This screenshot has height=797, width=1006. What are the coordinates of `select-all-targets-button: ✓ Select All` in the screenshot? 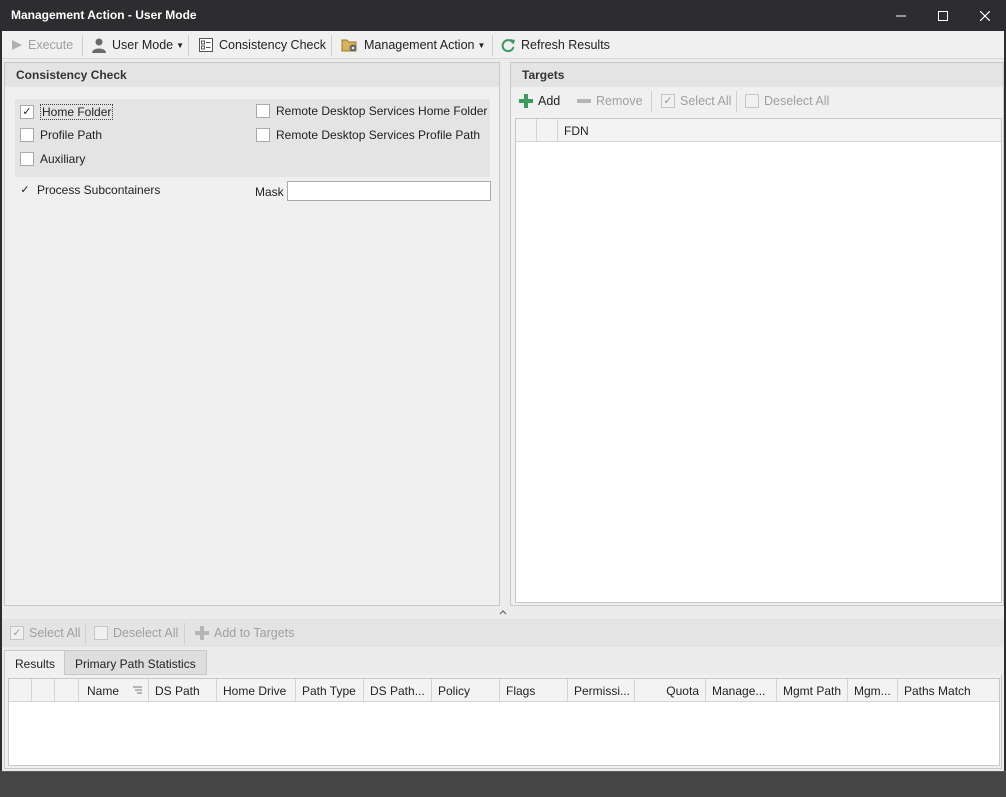 It's located at (696, 101).